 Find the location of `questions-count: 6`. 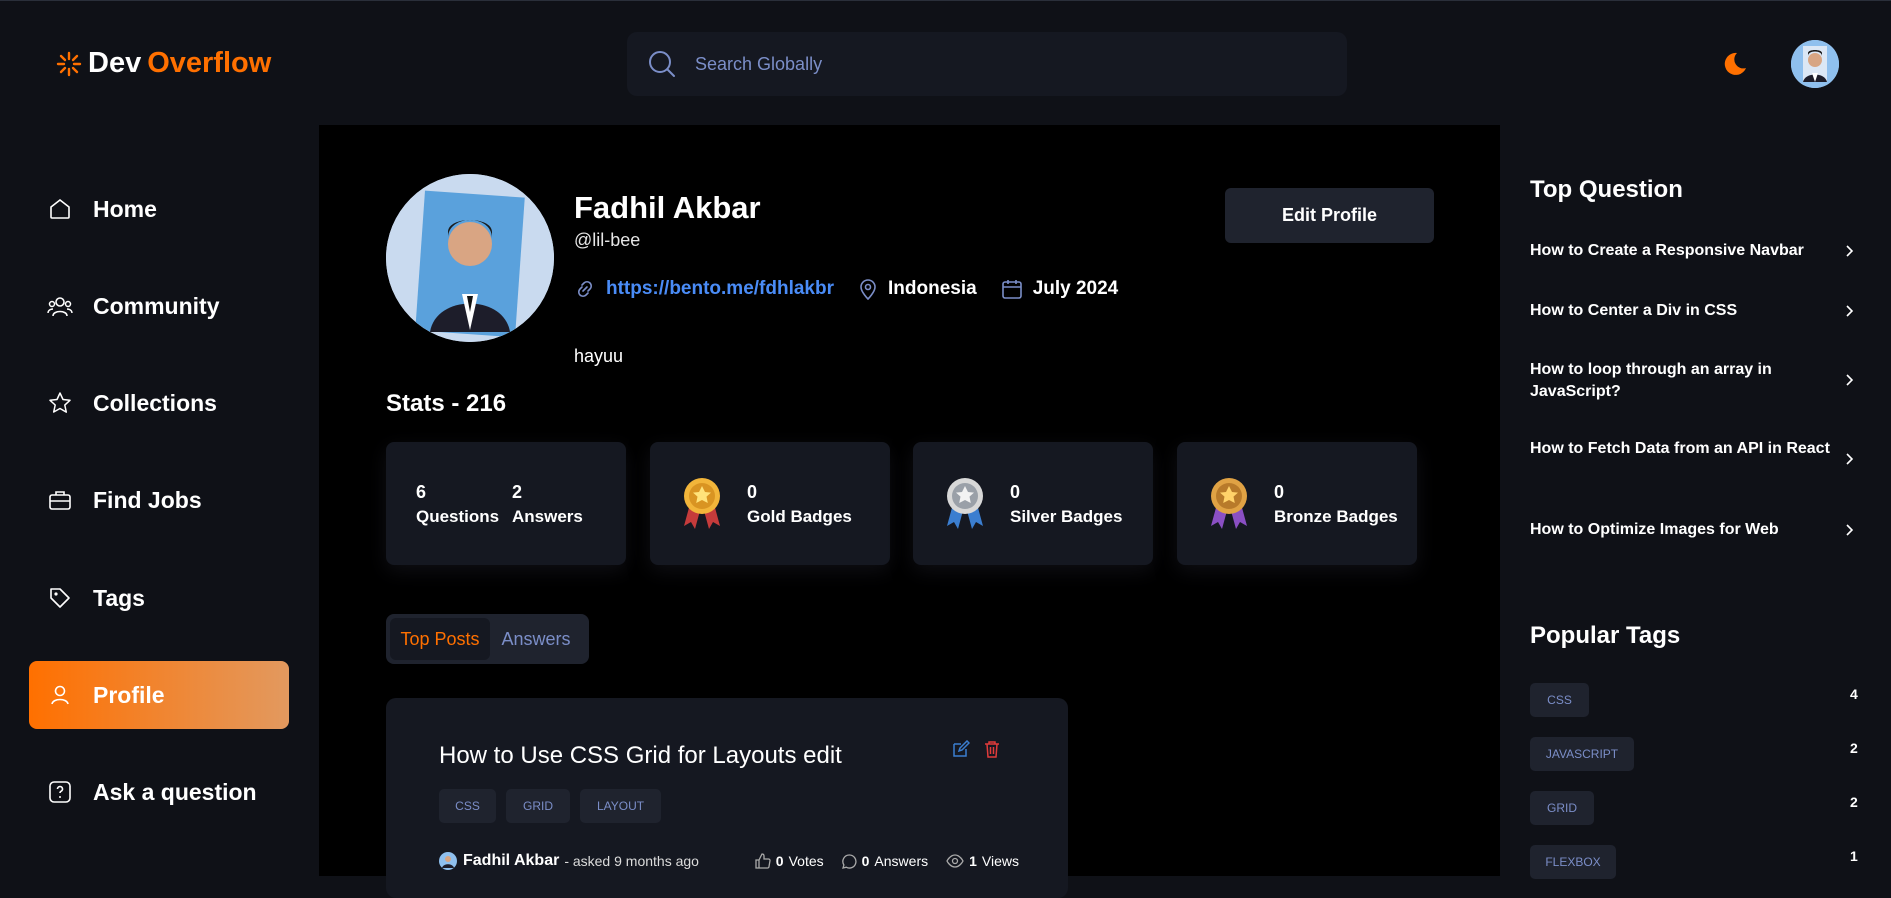

questions-count: 6 is located at coordinates (421, 492).